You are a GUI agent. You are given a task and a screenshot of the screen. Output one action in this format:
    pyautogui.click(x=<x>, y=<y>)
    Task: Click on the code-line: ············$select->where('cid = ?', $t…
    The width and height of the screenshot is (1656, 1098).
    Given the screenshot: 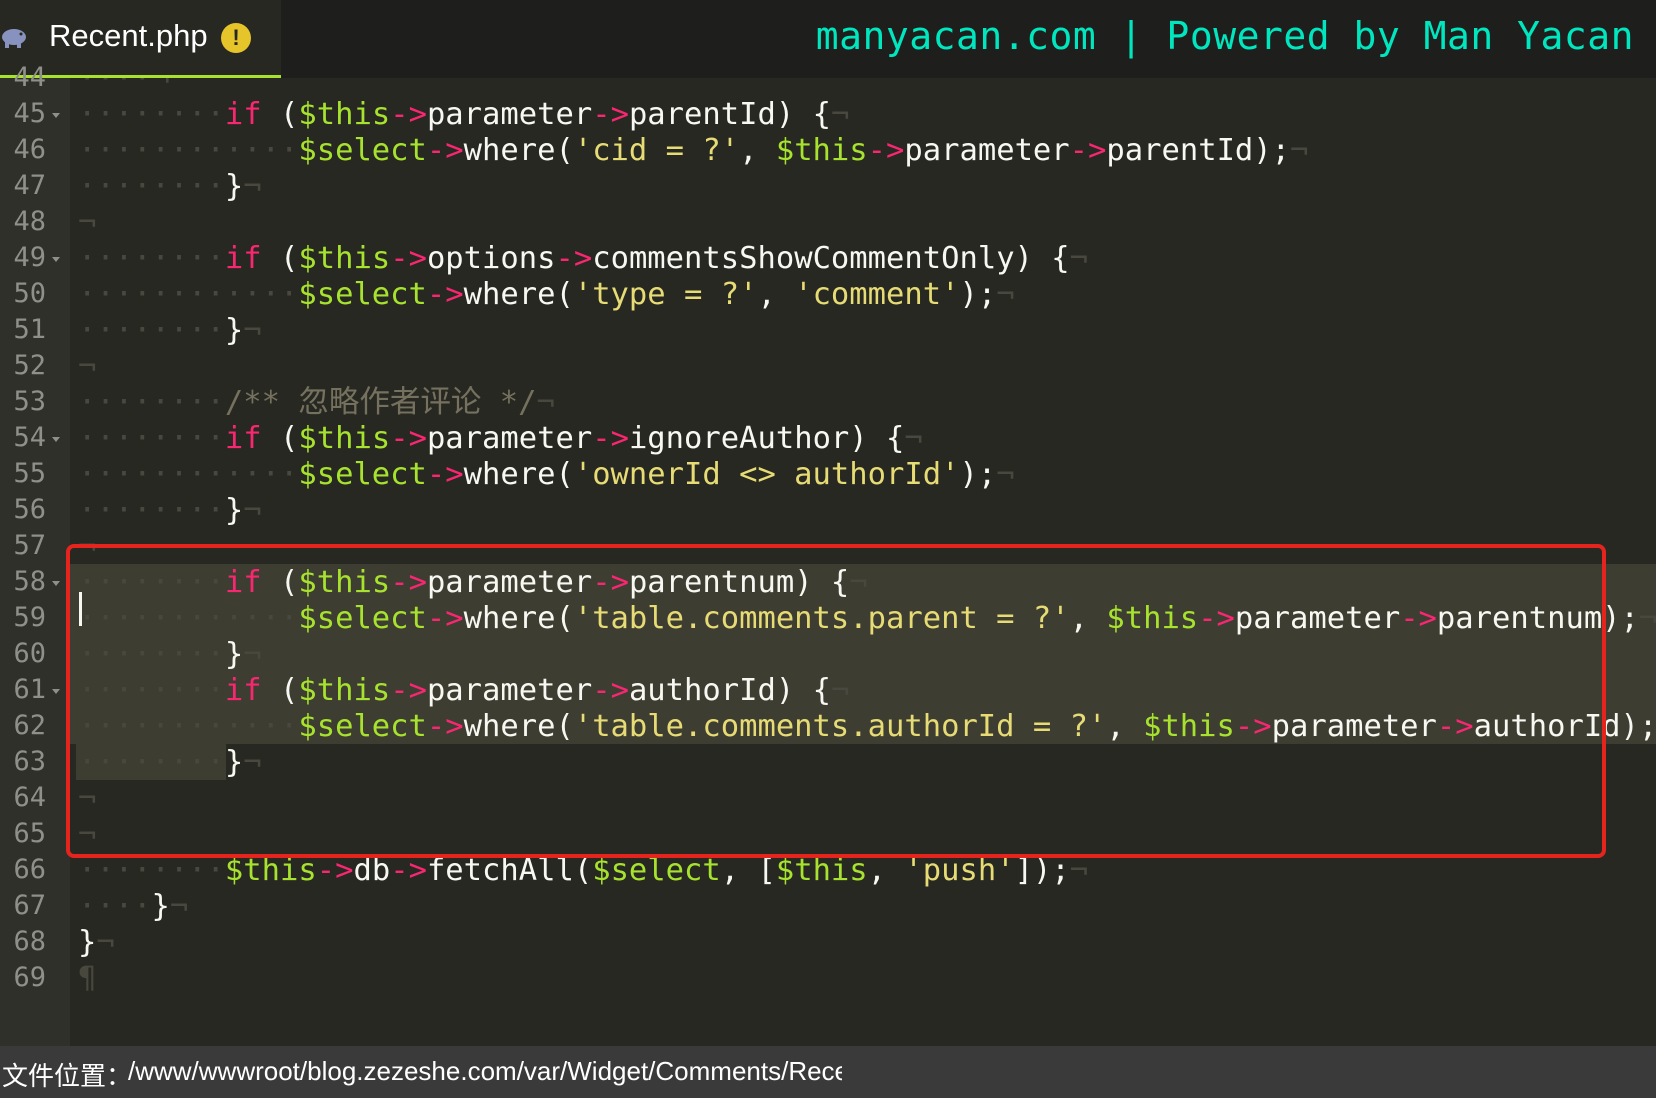 What is the action you would take?
    pyautogui.click(x=693, y=151)
    